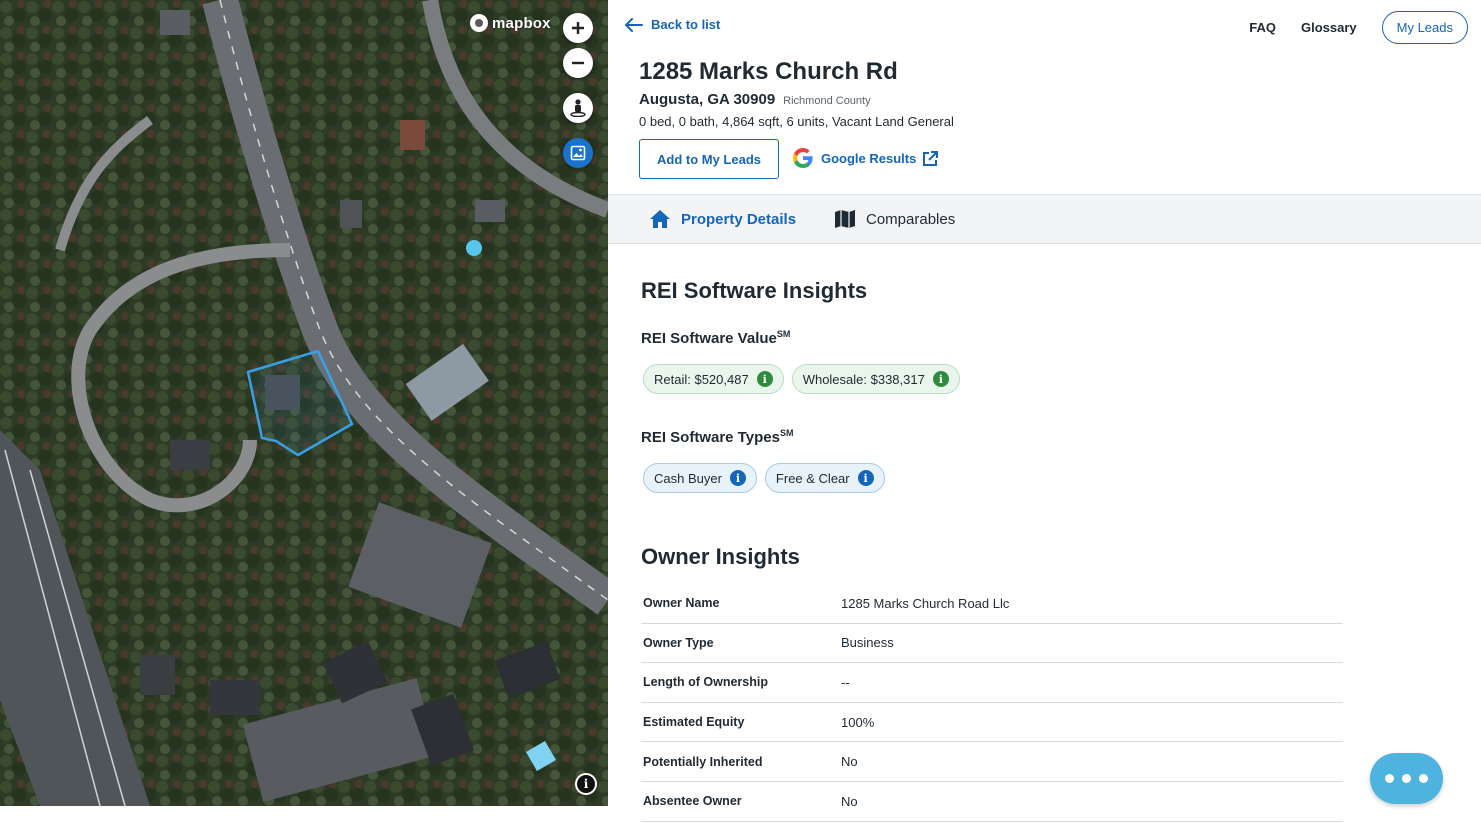  I want to click on free-and-clear-label: Free & Clear, so click(812, 478).